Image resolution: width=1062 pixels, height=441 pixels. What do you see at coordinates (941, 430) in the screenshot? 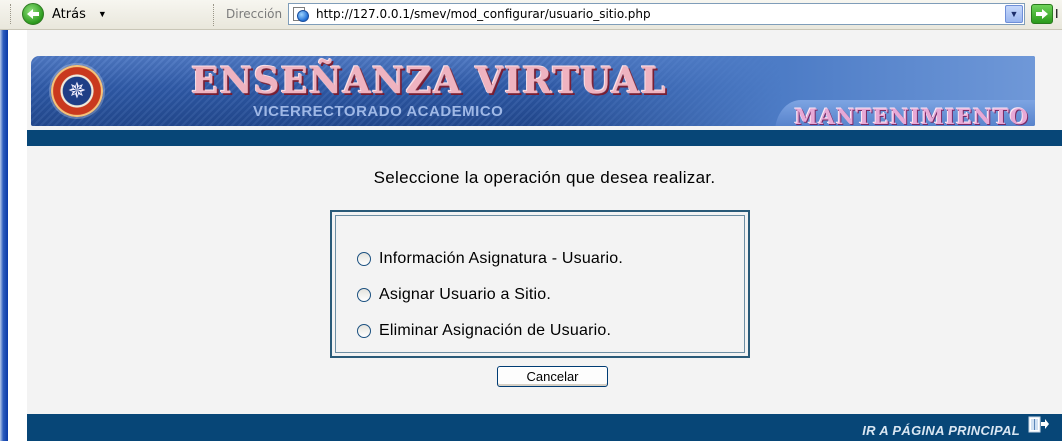
I see `home-link: IR A PÁGINA PRINCIPAL` at bounding box center [941, 430].